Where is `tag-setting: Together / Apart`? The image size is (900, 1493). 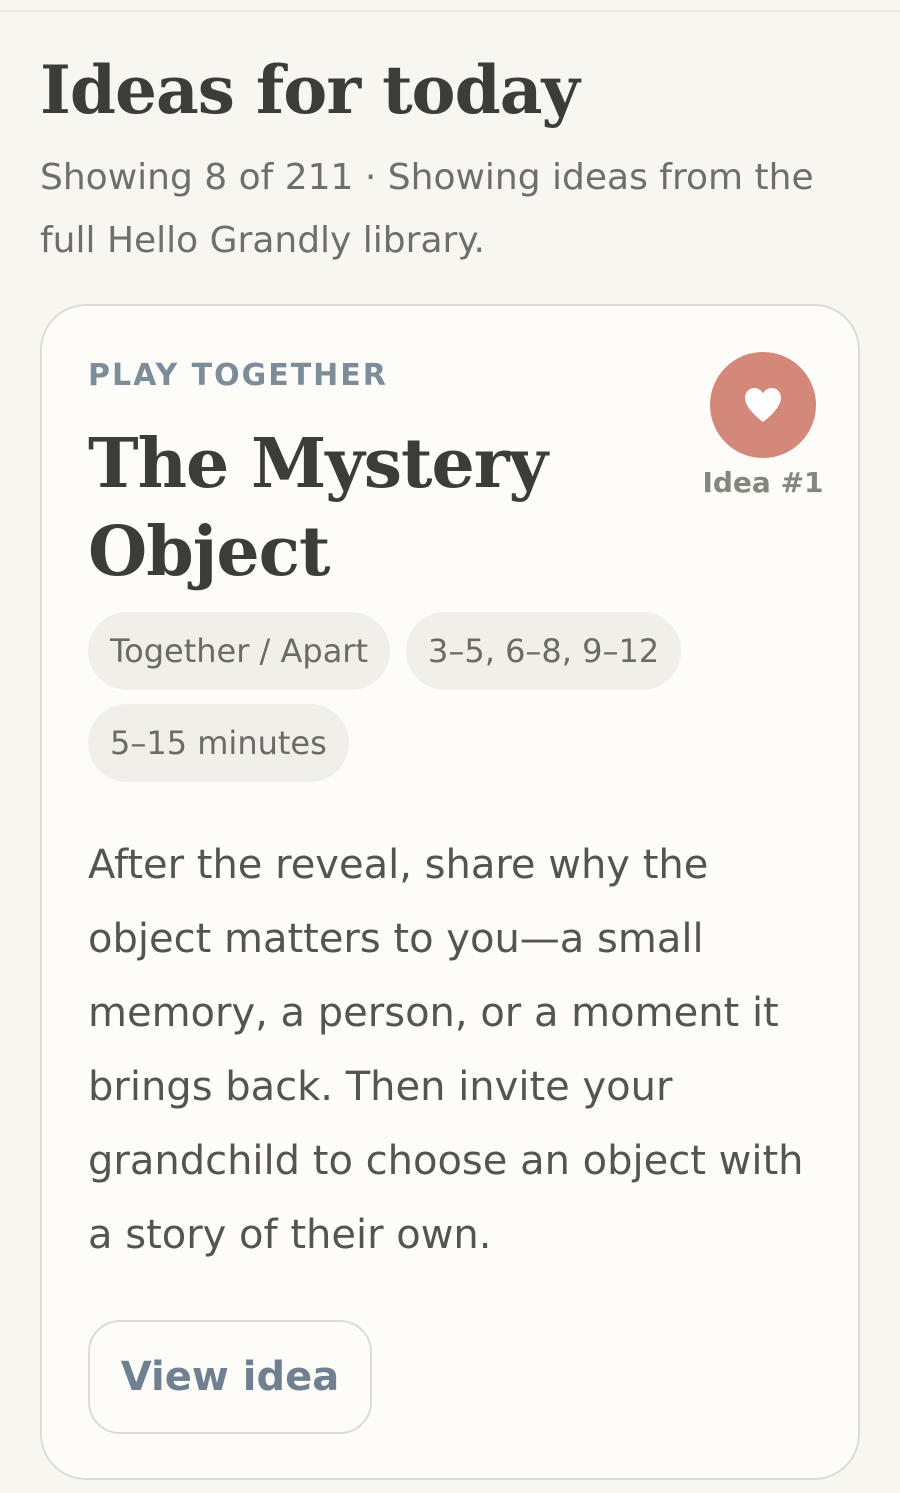 tag-setting: Together / Apart is located at coordinates (239, 651).